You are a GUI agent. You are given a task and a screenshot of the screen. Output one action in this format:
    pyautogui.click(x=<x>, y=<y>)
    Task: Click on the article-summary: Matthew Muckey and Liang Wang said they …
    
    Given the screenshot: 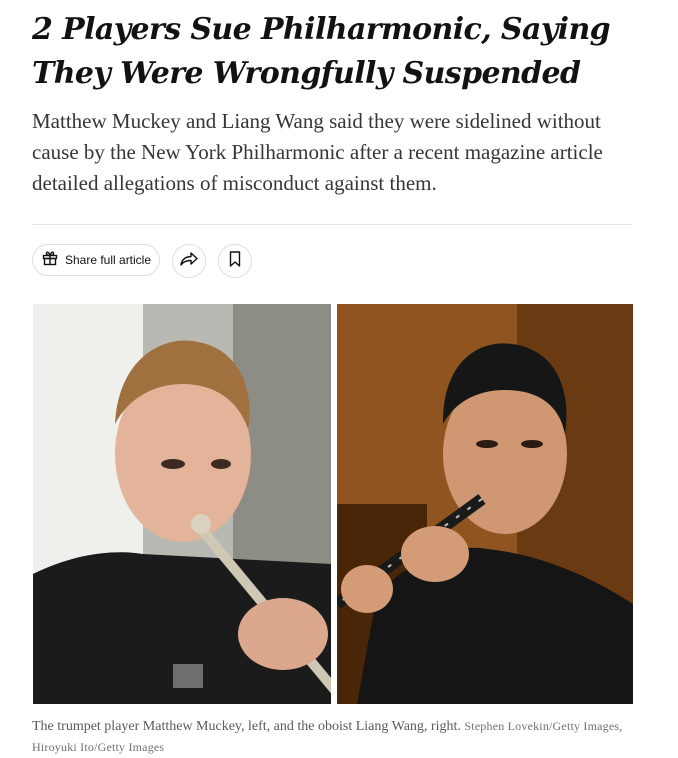 What is the action you would take?
    pyautogui.click(x=317, y=152)
    